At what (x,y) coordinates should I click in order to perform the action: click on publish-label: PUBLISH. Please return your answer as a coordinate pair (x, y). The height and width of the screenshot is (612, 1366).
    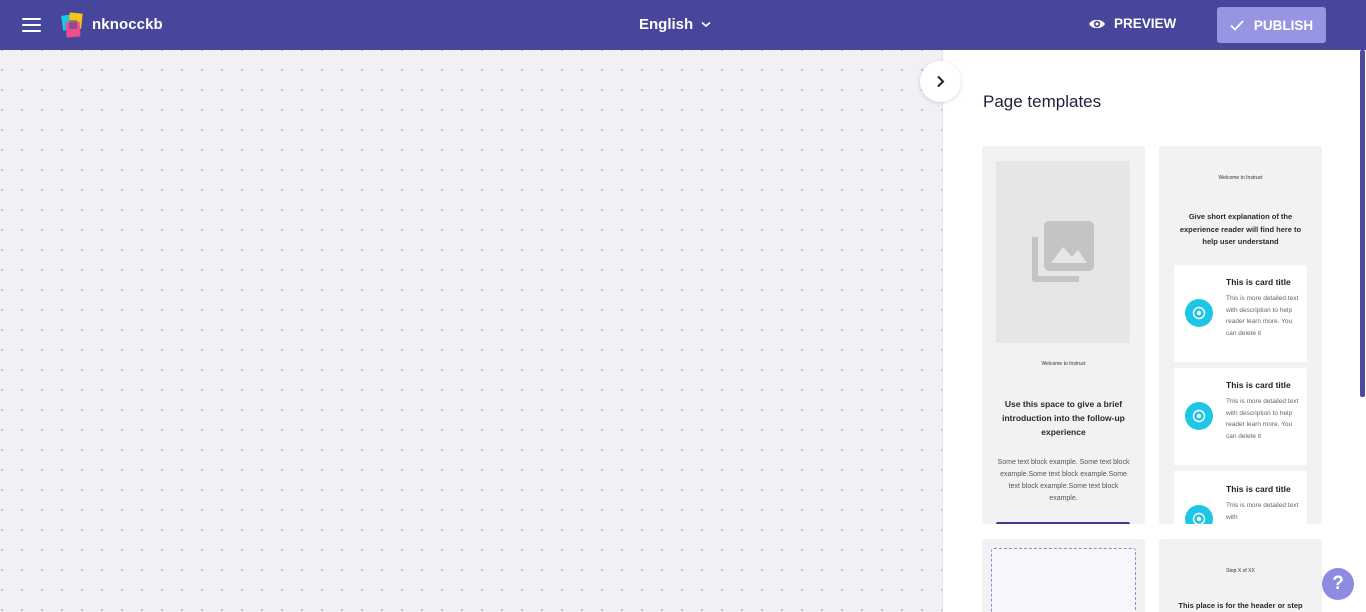
    Looking at the image, I should click on (1283, 25).